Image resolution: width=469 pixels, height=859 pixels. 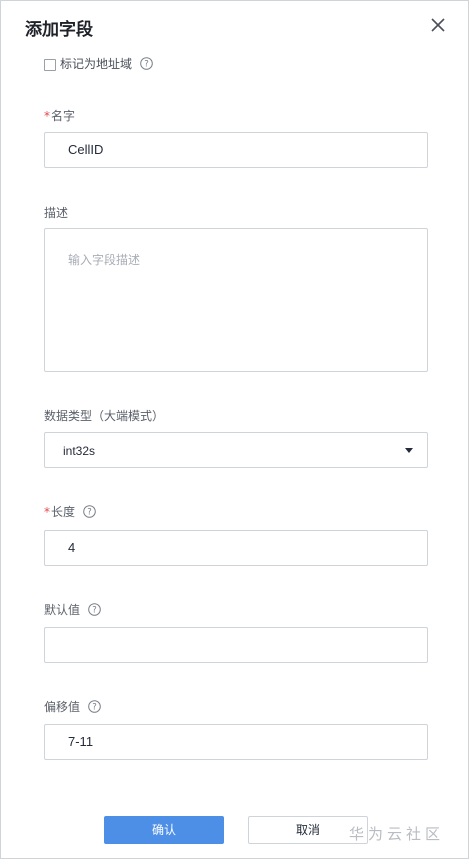 What do you see at coordinates (164, 830) in the screenshot?
I see `confirm-button: 确认` at bounding box center [164, 830].